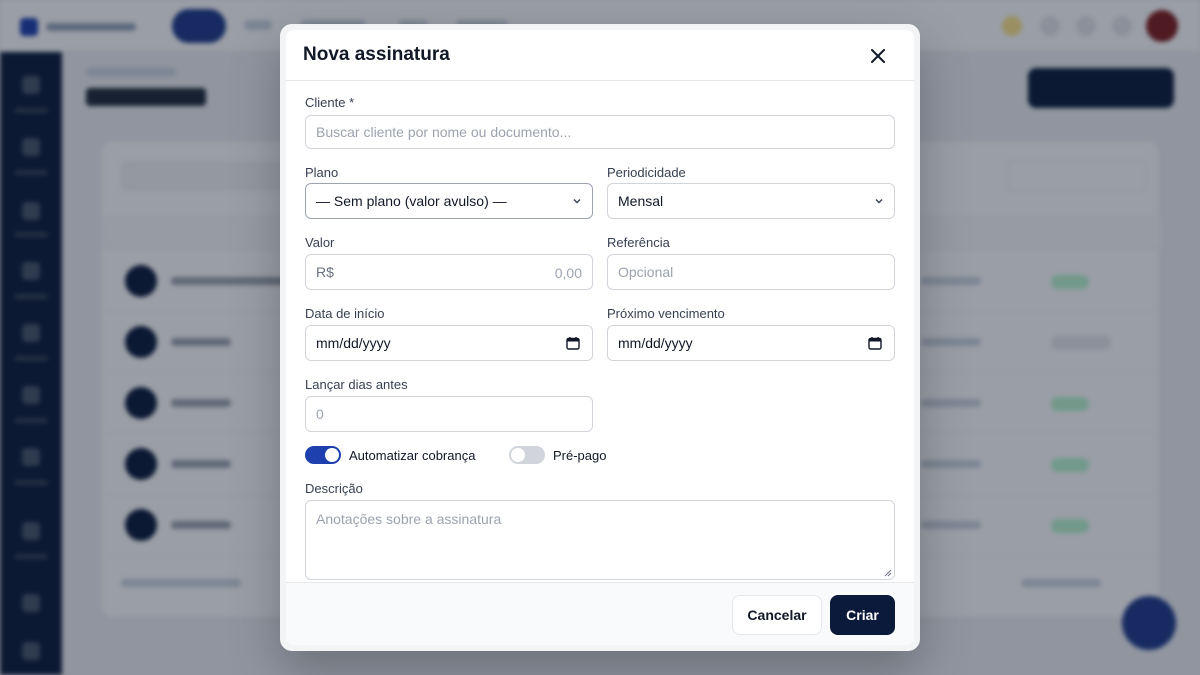  Describe the element at coordinates (580, 455) in the screenshot. I see `pre-pago-label: Pré-pago` at that location.